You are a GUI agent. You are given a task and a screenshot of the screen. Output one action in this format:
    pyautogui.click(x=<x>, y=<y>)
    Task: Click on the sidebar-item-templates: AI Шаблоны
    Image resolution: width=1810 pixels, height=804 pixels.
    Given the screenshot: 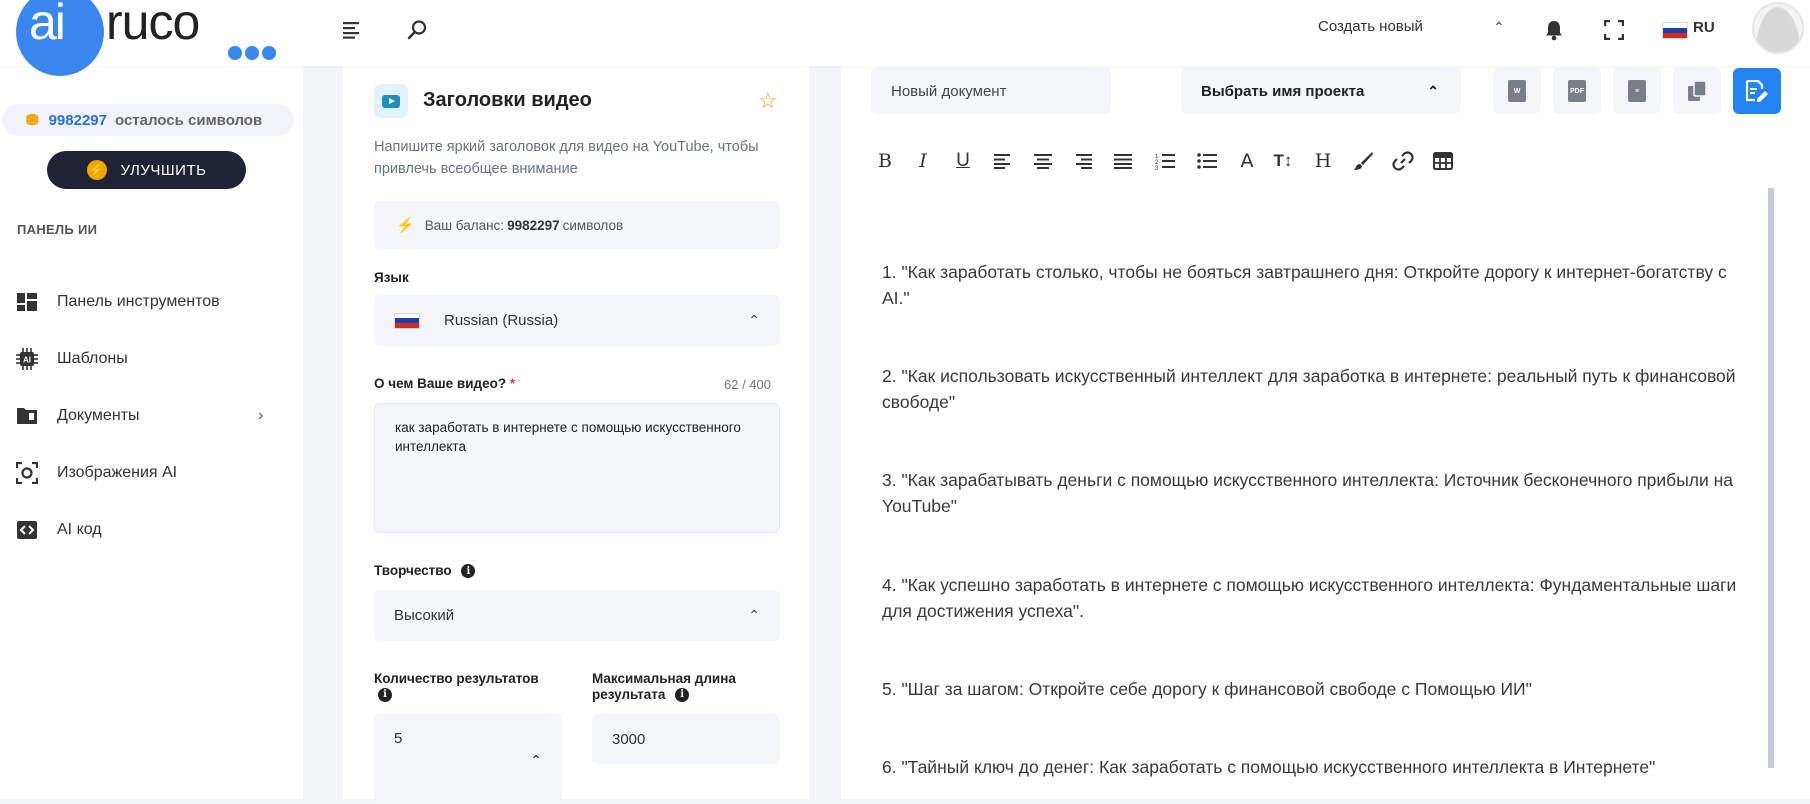 What is the action you would take?
    pyautogui.click(x=150, y=359)
    